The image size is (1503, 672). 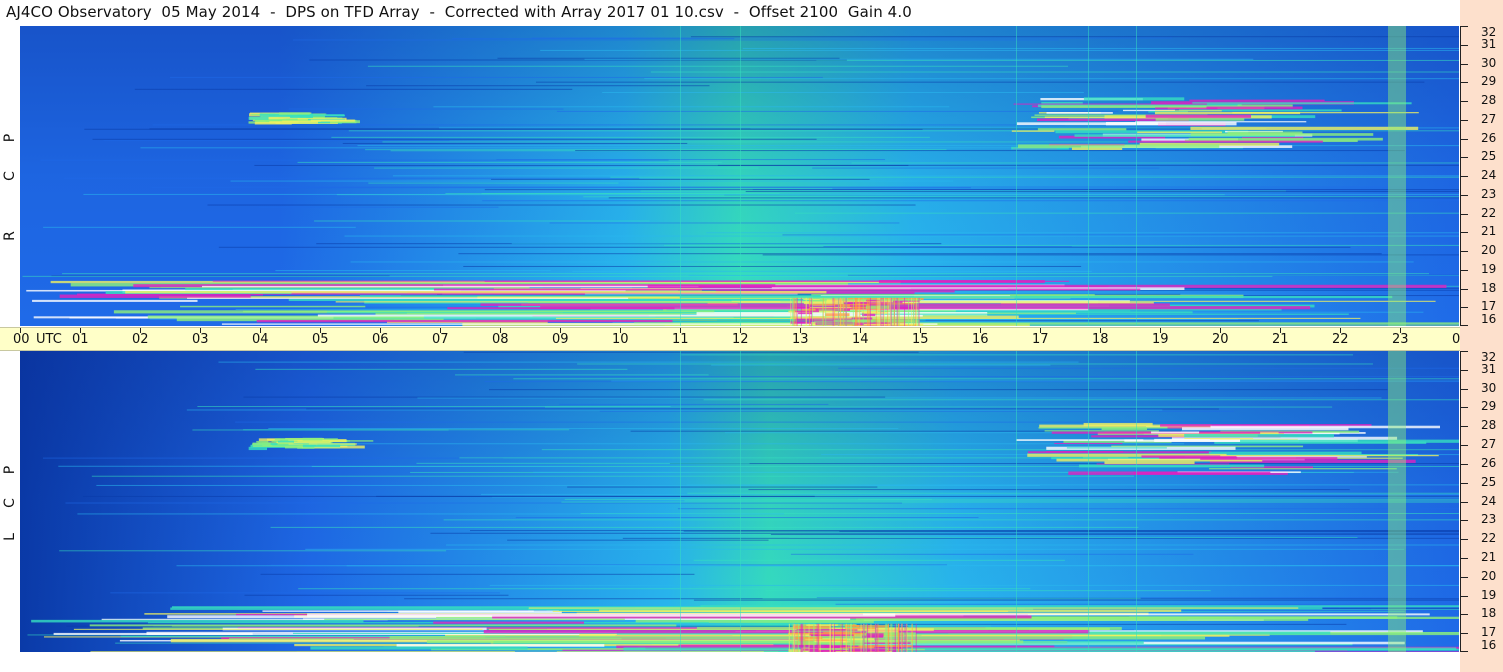 I want to click on freq-tick-label: 17, so click(x=1489, y=632).